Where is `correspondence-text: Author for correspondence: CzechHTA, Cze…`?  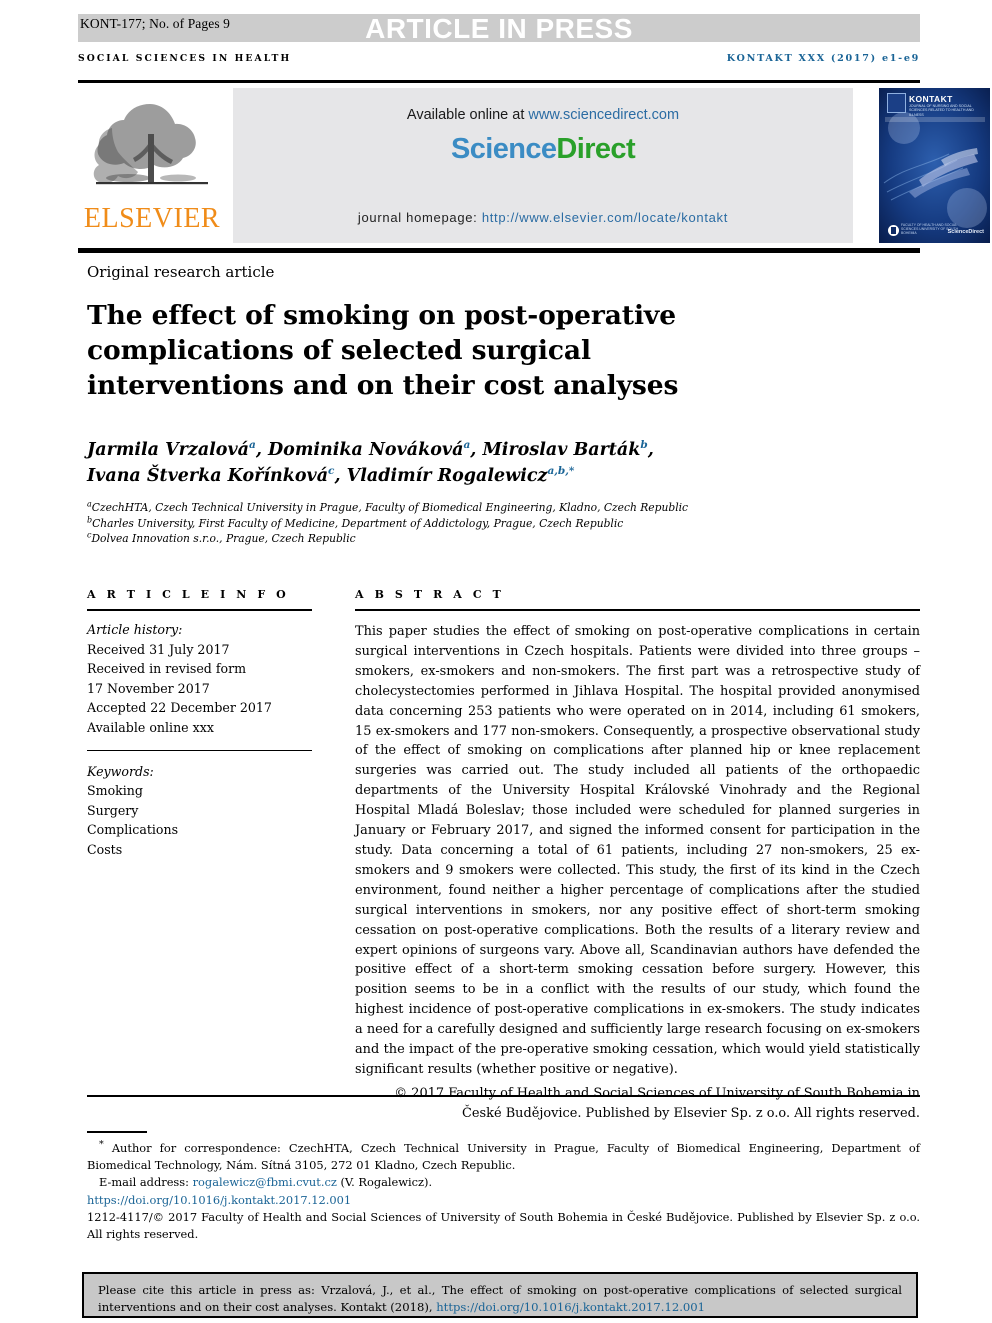 correspondence-text: Author for correspondence: CzechHTA, Cze… is located at coordinates (504, 1156).